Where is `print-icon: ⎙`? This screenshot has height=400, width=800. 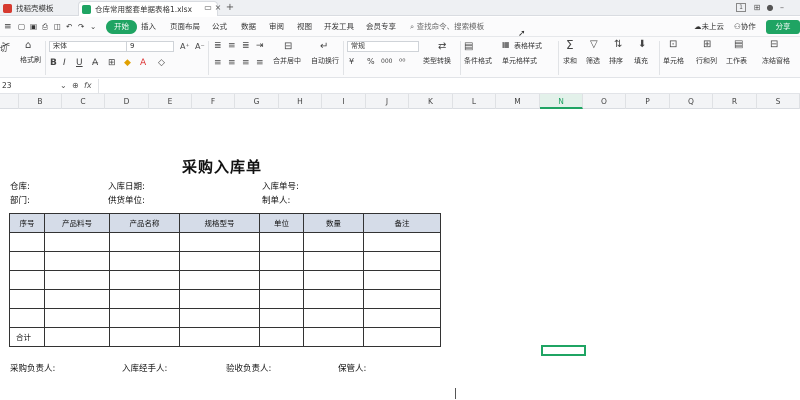 print-icon: ⎙ is located at coordinates (45, 27).